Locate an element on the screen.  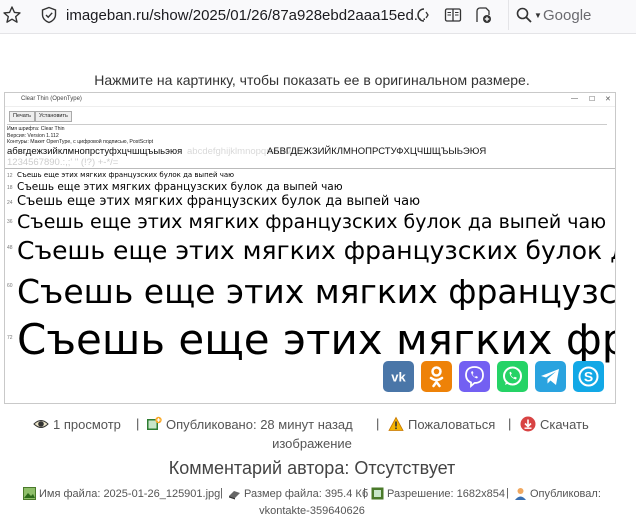
vk-icon: vk is located at coordinates (398, 376).